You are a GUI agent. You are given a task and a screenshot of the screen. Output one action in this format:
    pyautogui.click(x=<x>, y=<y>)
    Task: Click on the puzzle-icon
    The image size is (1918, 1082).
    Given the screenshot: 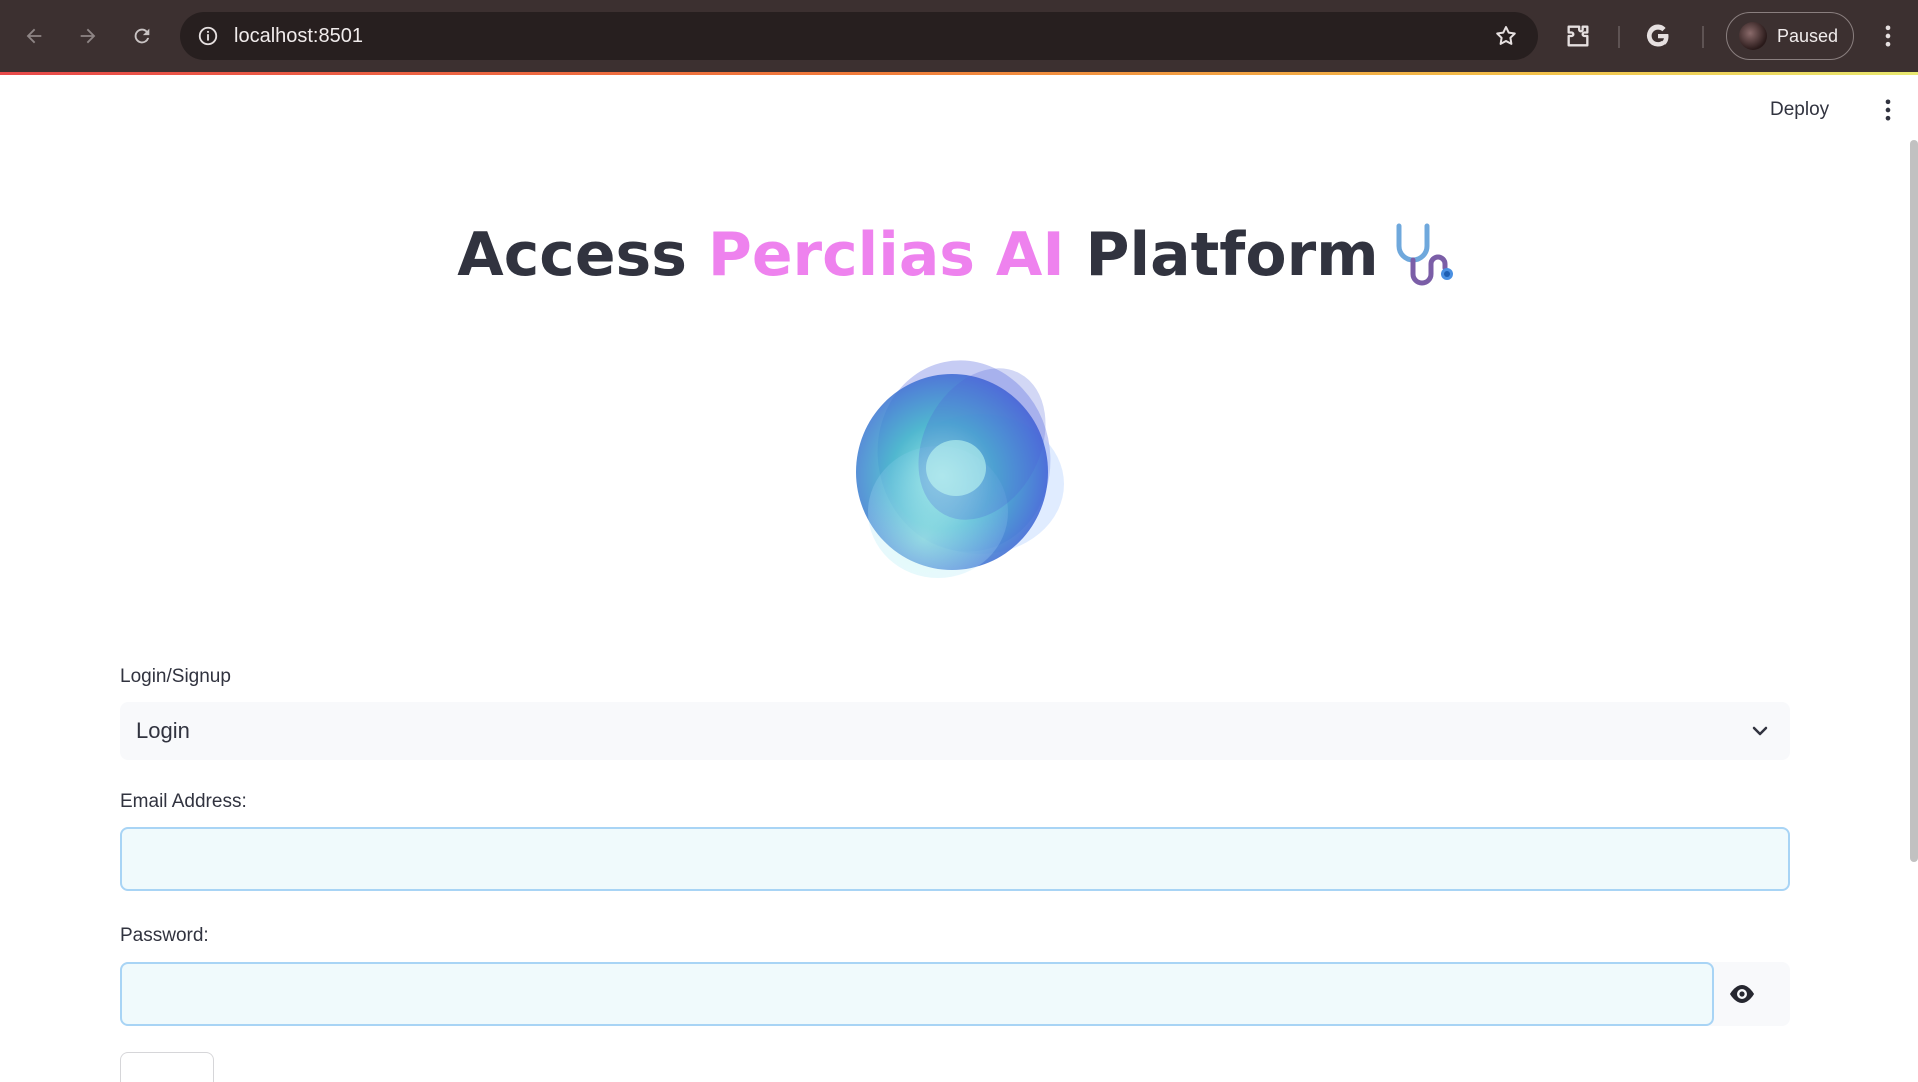 What is the action you would take?
    pyautogui.click(x=1578, y=36)
    